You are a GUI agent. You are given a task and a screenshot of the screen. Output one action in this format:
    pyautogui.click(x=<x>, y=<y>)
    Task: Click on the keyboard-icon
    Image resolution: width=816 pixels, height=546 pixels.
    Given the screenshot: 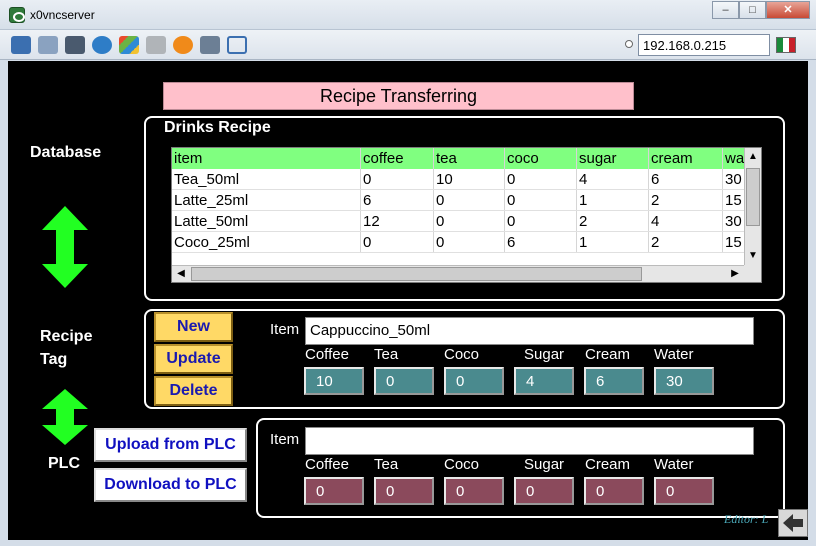 What is the action you would take?
    pyautogui.click(x=156, y=45)
    